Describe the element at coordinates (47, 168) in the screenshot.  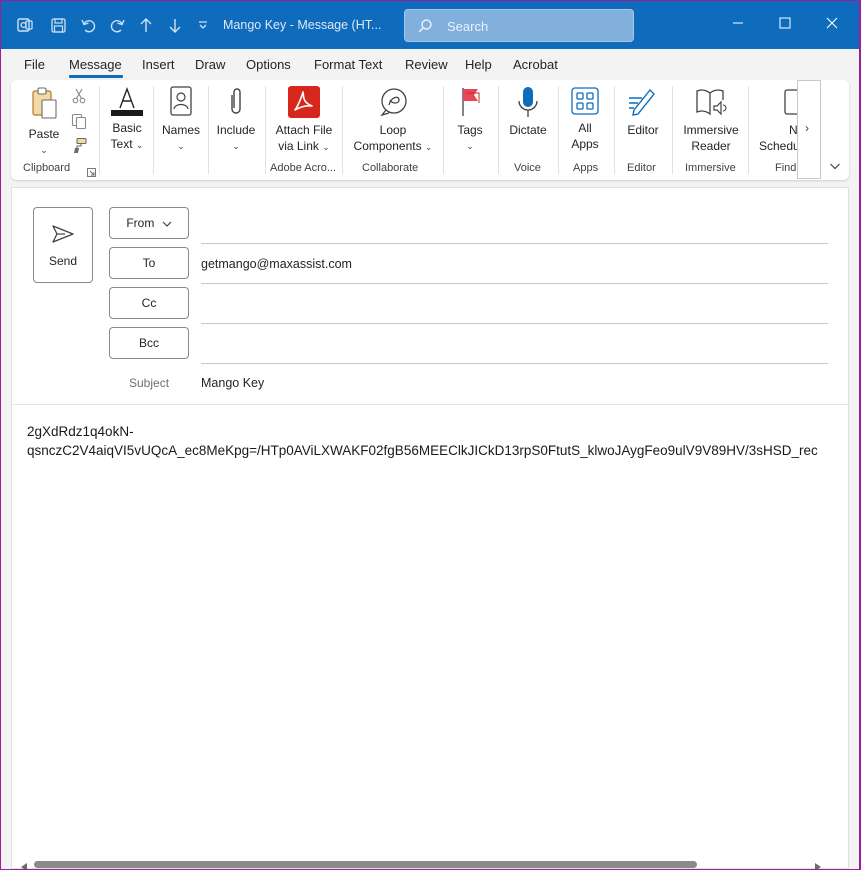
I see `clipboard-group-label: Clipboard` at that location.